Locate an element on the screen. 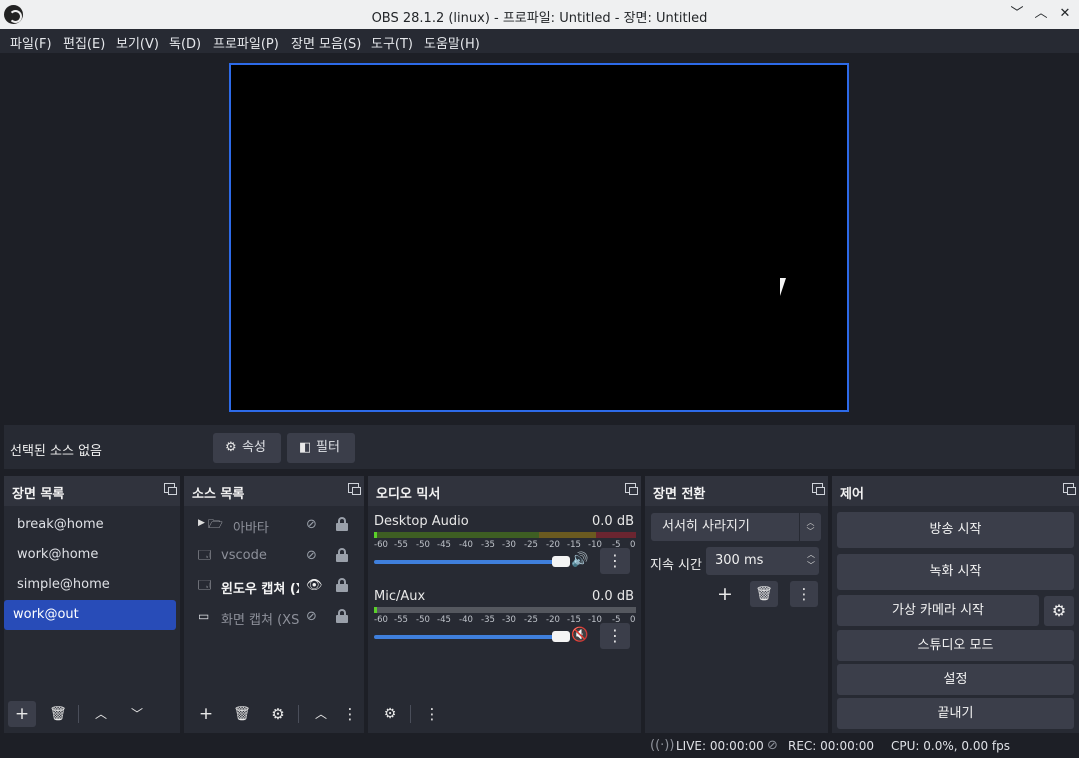 The image size is (1079, 758). source-properties-button: ⚙ is located at coordinates (278, 714).